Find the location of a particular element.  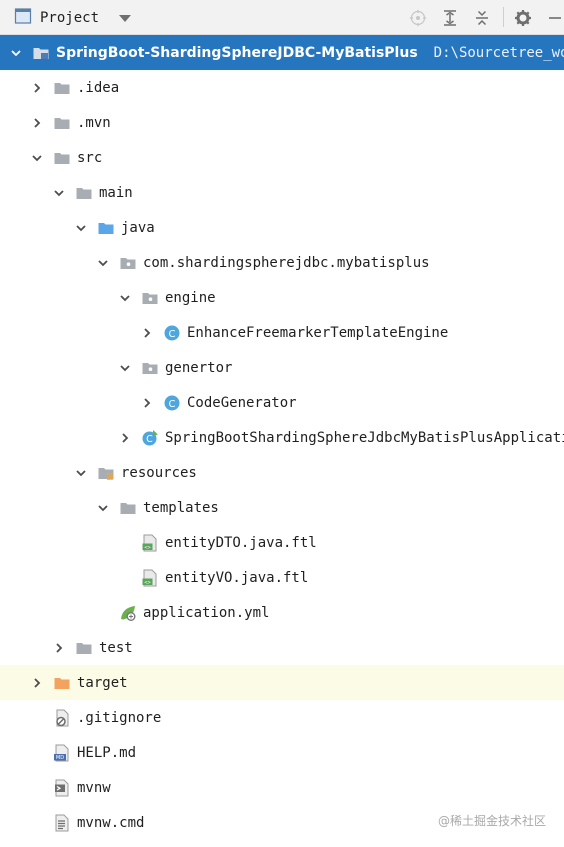

tree-row-idea: .idea is located at coordinates (282, 87).